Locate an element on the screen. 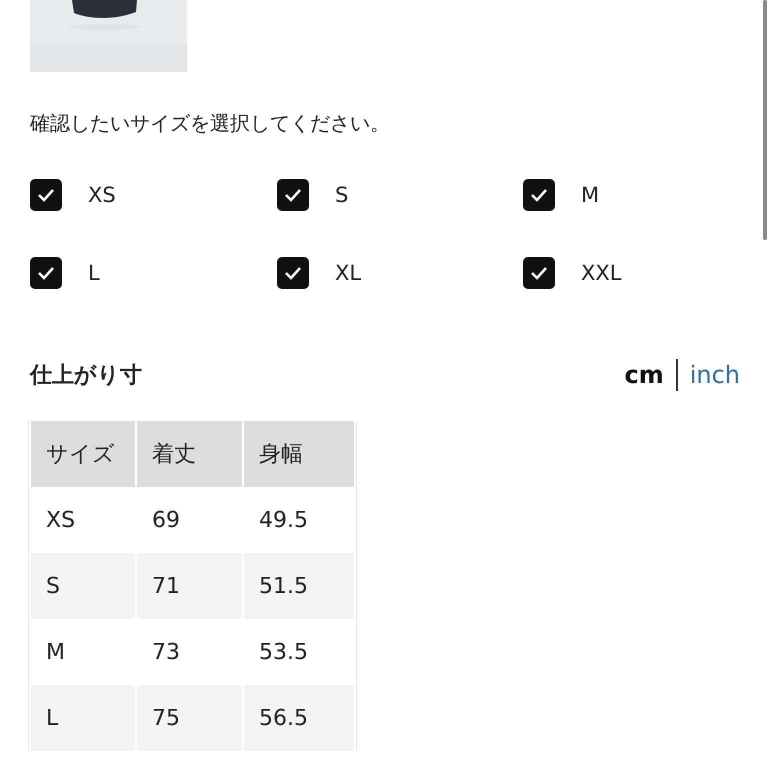  size-label: XXL is located at coordinates (601, 273).